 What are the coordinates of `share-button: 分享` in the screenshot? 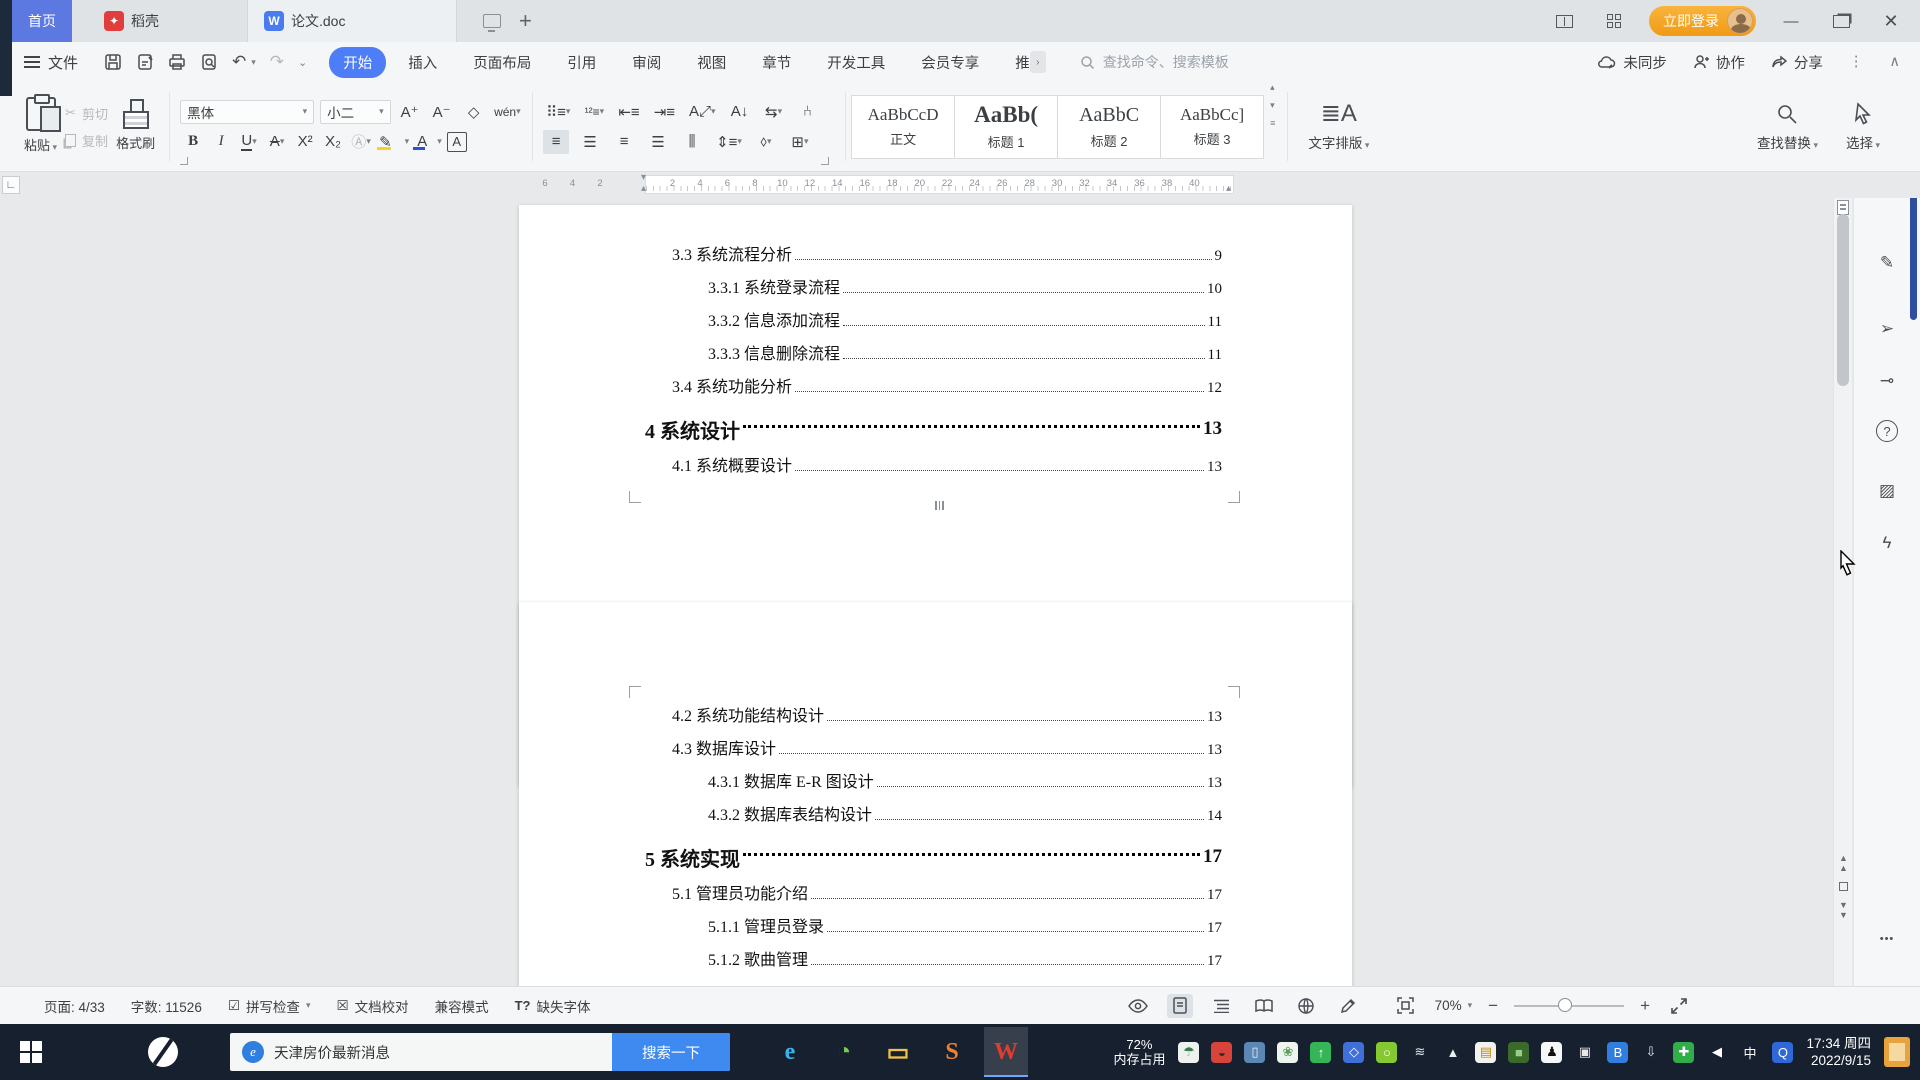 It's located at (1797, 62).